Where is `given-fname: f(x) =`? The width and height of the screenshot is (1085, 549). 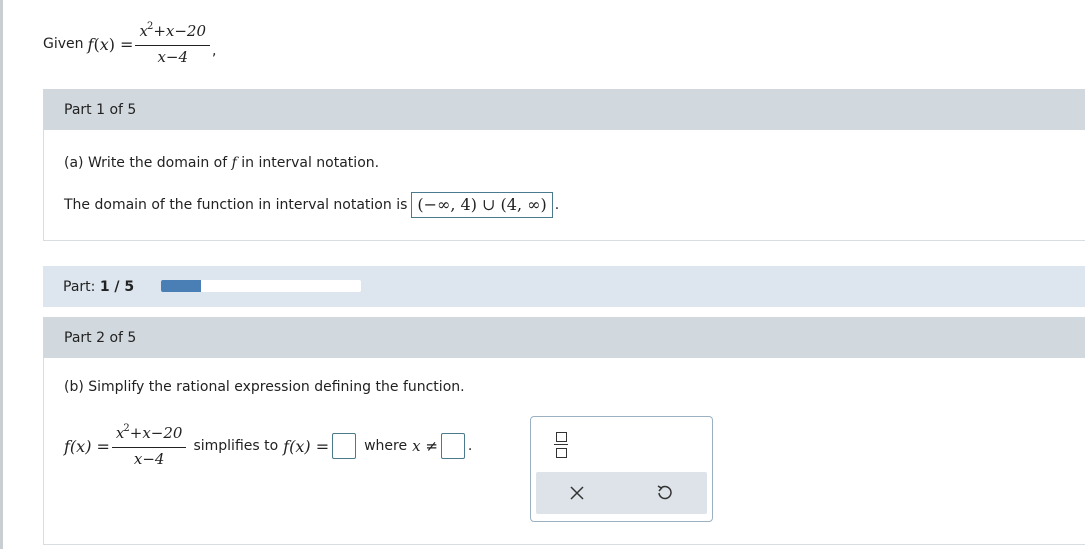
given-fname: f(x) = is located at coordinates (110, 44).